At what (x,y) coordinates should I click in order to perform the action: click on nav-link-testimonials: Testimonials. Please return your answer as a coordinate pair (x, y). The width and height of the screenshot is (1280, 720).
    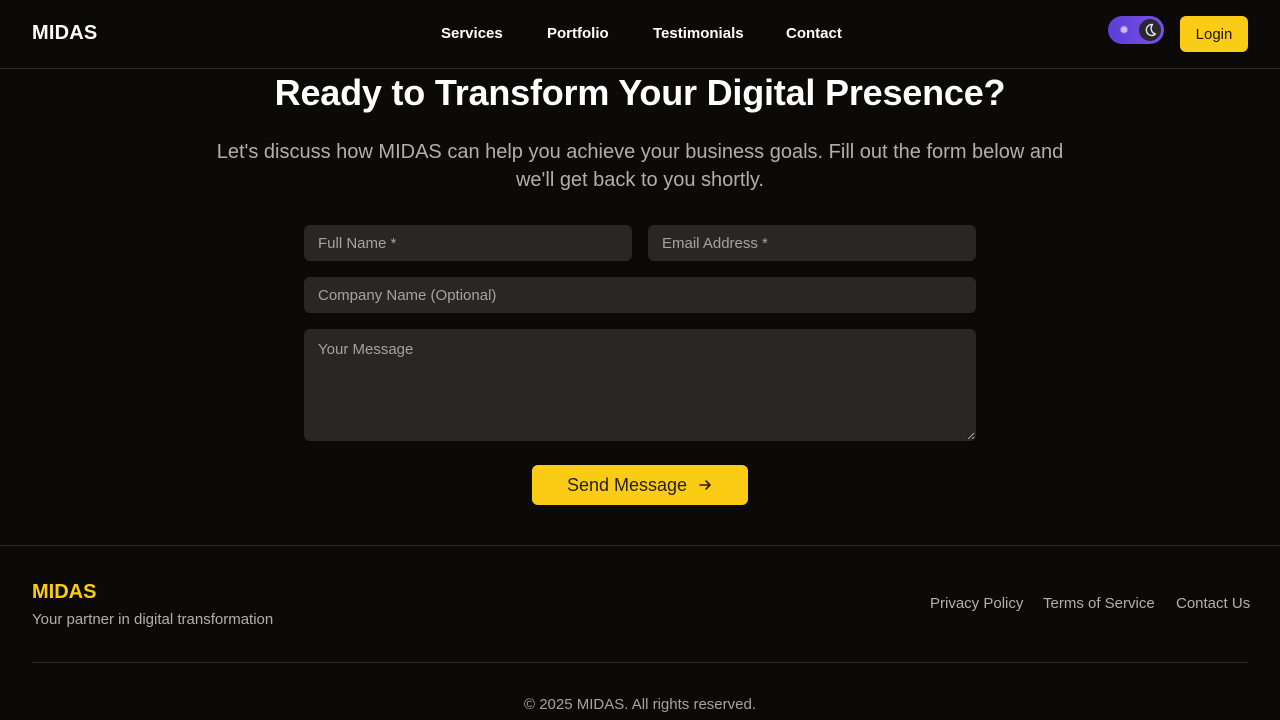
    Looking at the image, I should click on (698, 33).